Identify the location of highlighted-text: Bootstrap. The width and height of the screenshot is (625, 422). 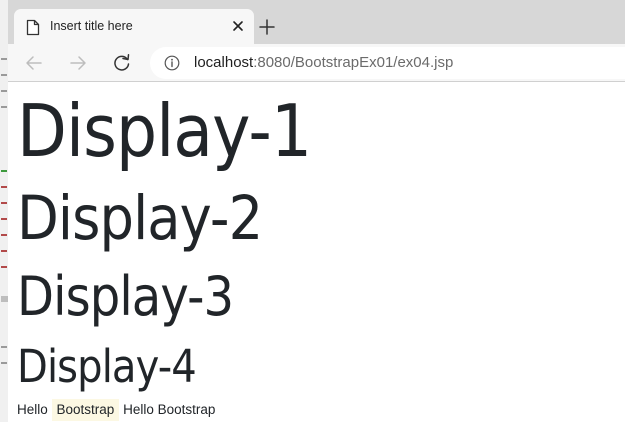
(85, 410).